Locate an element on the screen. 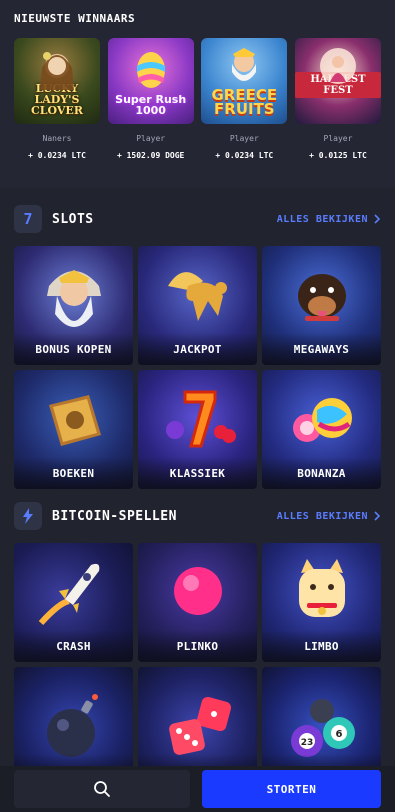 The height and width of the screenshot is (812, 395). deposit-button: STORTEN is located at coordinates (291, 789).